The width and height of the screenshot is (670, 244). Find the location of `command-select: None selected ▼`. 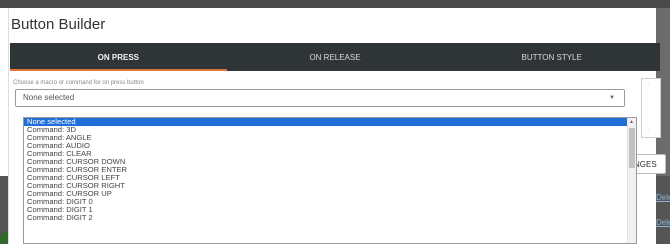

command-select: None selected ▼ is located at coordinates (320, 98).